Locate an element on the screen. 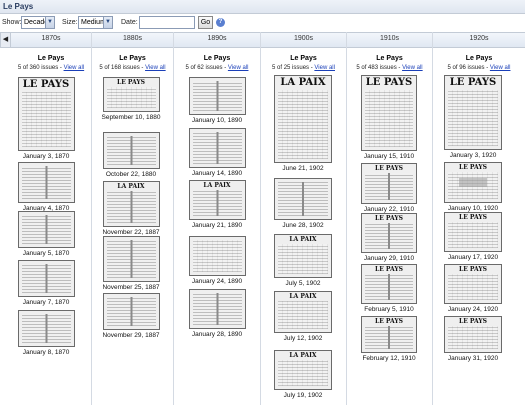  issue-date-link: January 17, 1920 is located at coordinates (473, 257).